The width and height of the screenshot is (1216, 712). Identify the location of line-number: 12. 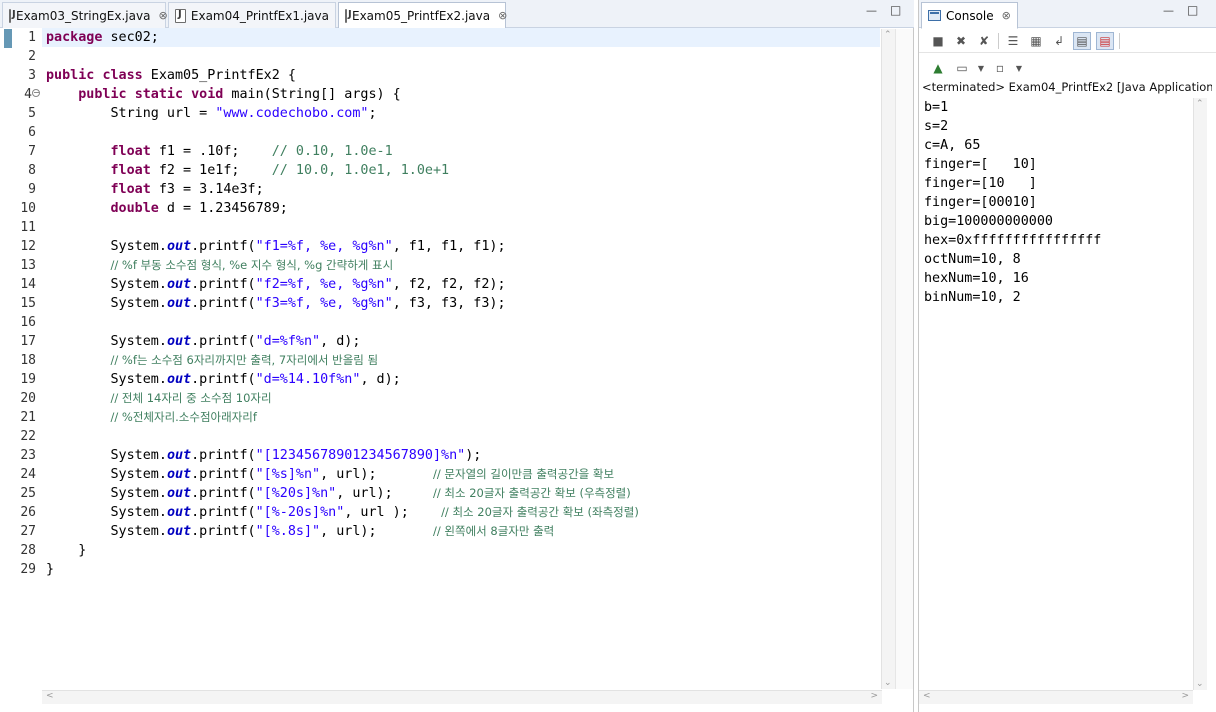
(28, 246).